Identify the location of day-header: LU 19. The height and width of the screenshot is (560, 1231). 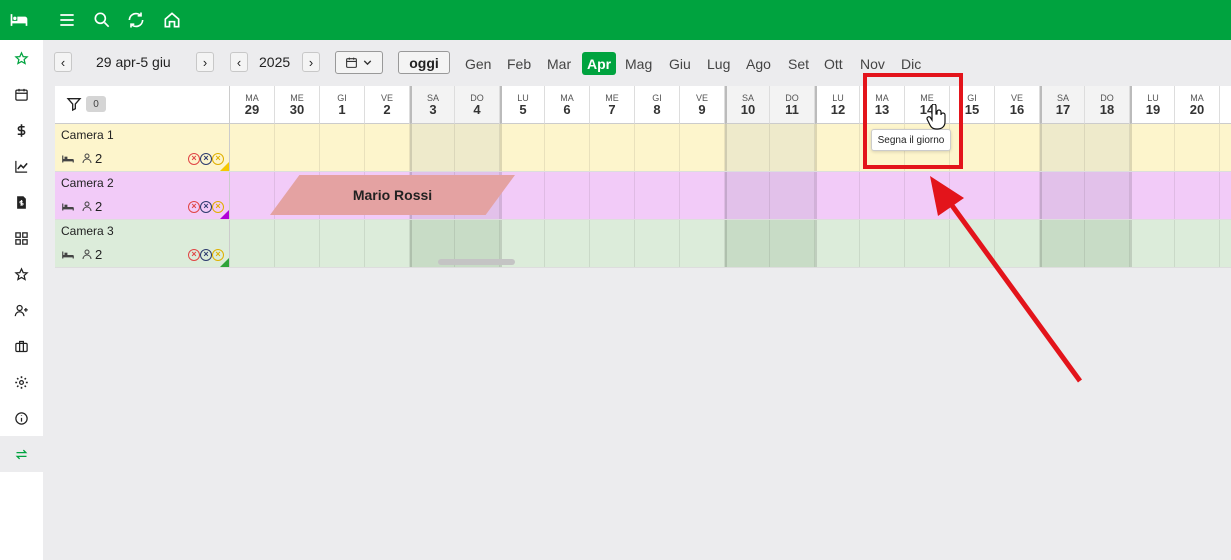
(1152, 105).